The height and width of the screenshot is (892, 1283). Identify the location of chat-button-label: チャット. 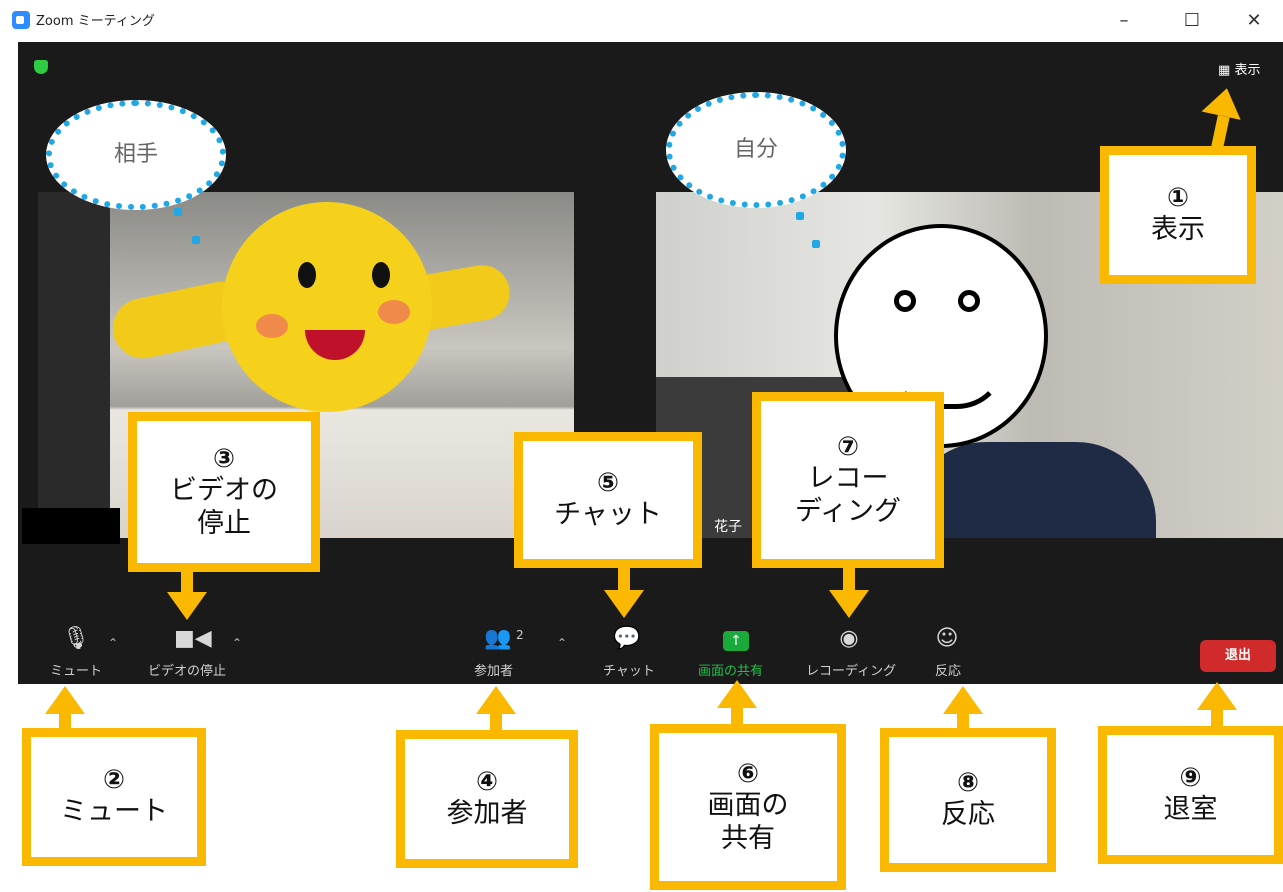
(629, 669).